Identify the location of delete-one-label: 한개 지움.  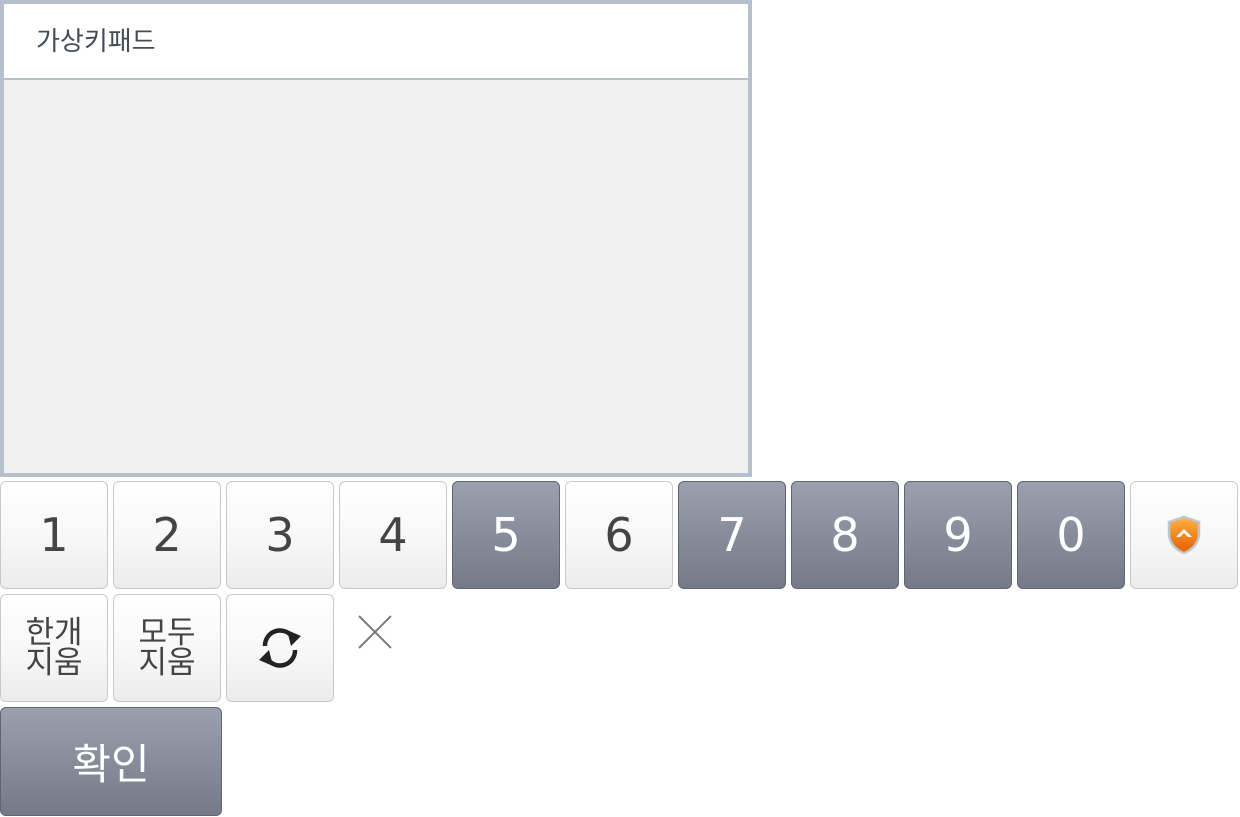
(54, 648).